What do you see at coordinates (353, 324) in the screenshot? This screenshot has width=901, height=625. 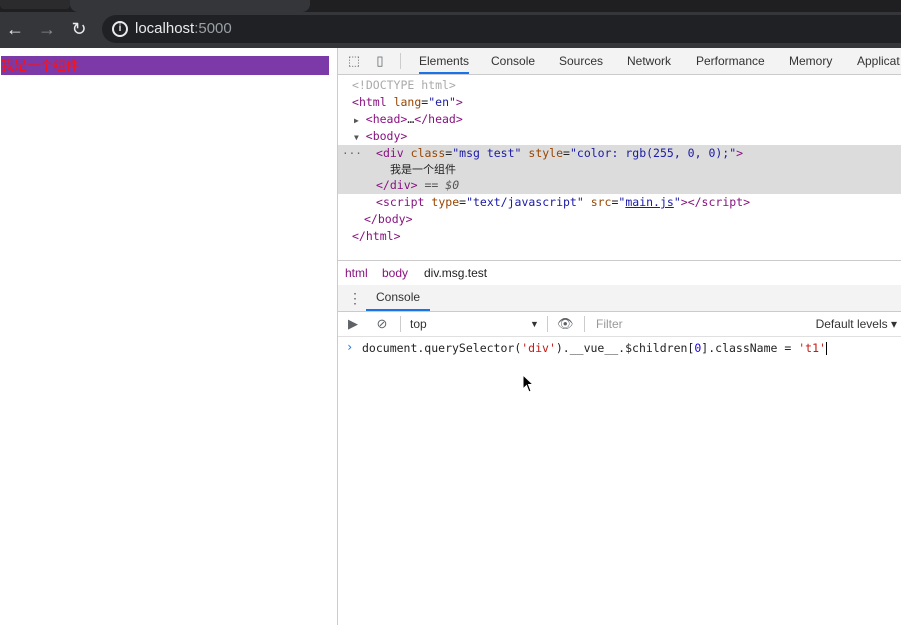 I see `sidebar-toggle-icon: ▶` at bounding box center [353, 324].